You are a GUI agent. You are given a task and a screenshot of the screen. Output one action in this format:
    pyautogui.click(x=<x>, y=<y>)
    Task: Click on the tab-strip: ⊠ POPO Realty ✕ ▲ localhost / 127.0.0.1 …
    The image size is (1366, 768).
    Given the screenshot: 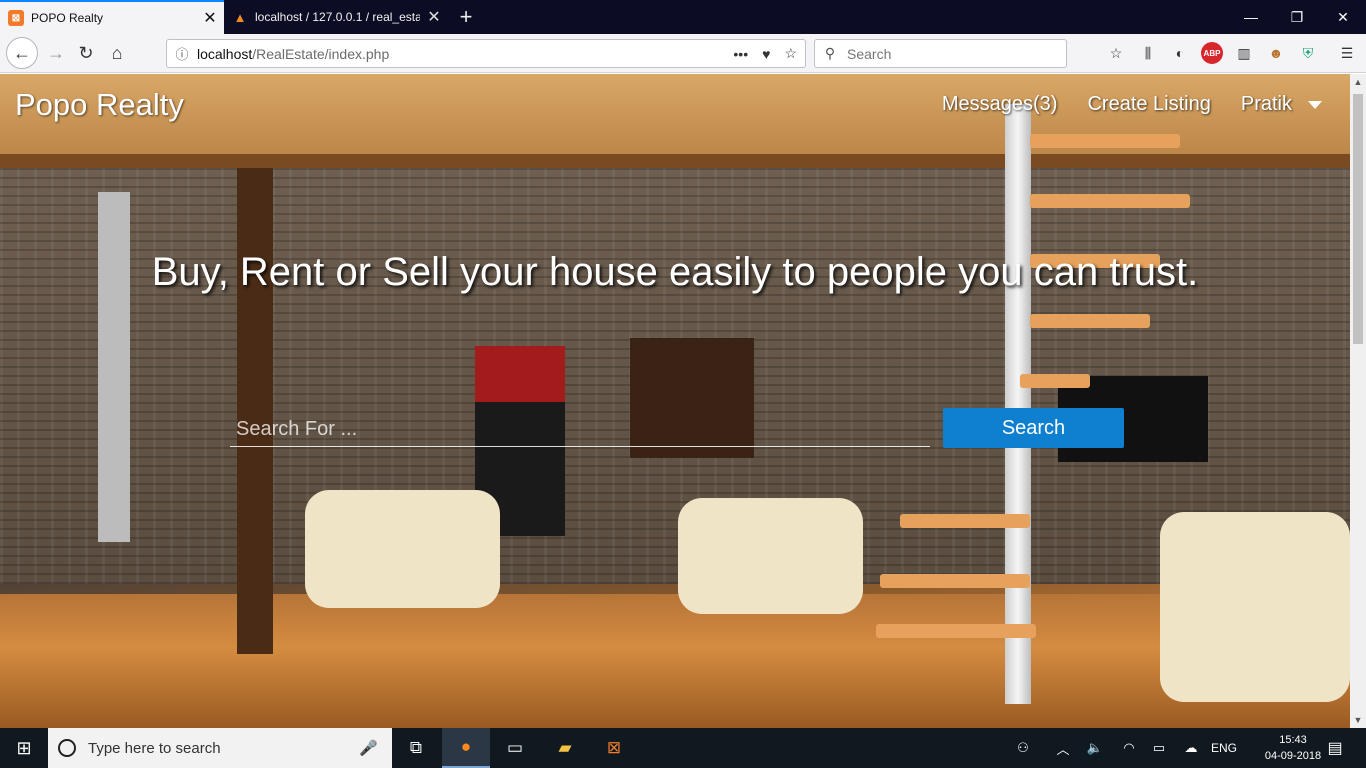 What is the action you would take?
    pyautogui.click(x=683, y=17)
    